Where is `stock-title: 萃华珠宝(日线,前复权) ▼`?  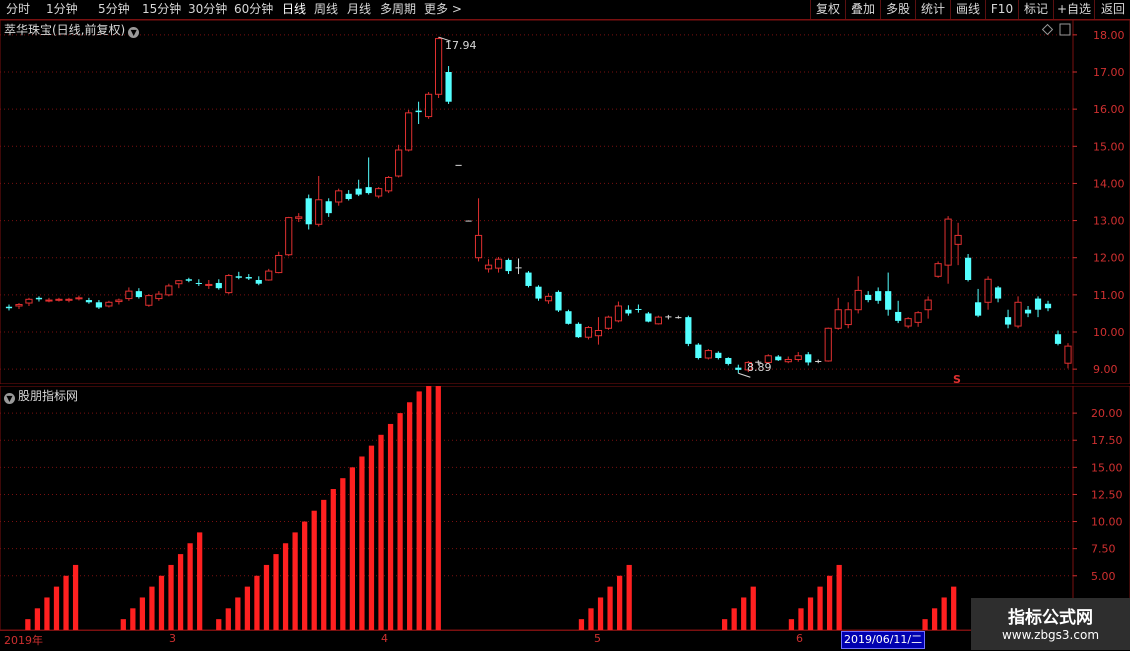 stock-title: 萃华珠宝(日线,前复权) ▼ is located at coordinates (72, 29).